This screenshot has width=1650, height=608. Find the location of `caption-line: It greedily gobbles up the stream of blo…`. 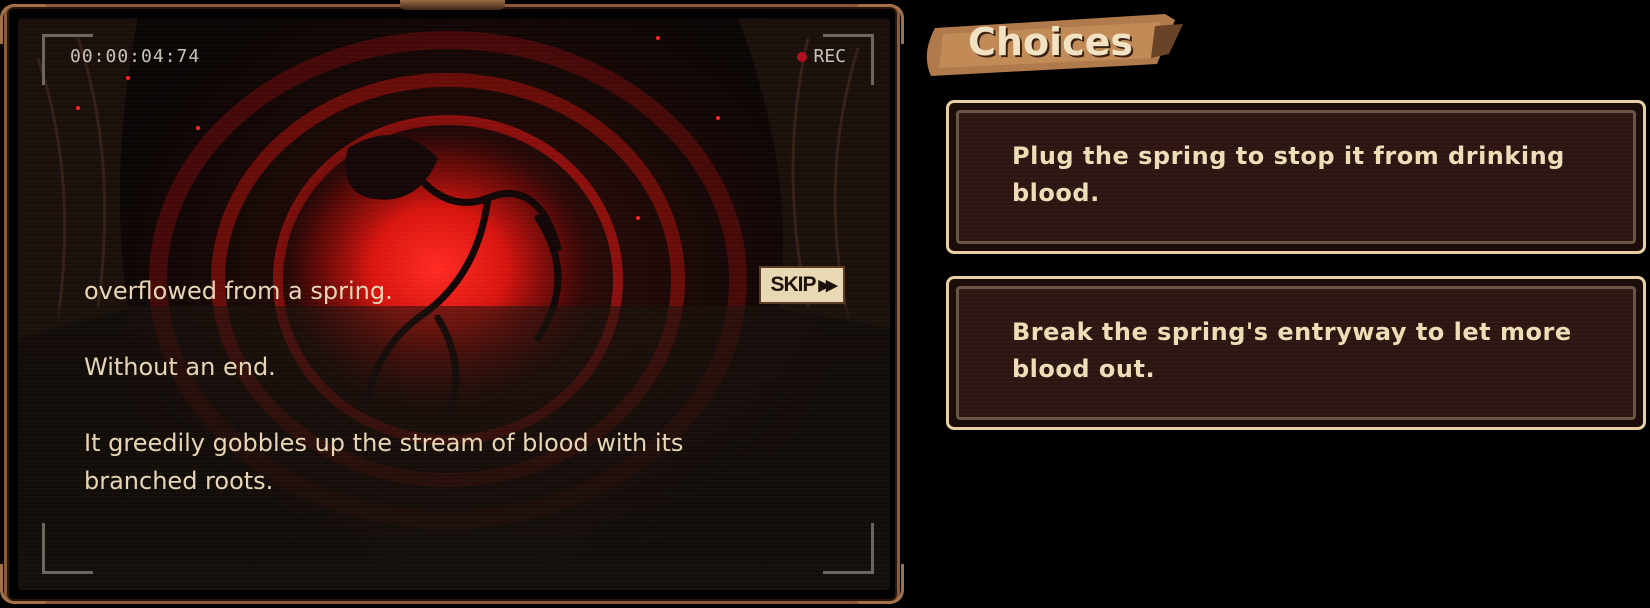

caption-line: It greedily gobbles up the stream of blo… is located at coordinates (384, 462).